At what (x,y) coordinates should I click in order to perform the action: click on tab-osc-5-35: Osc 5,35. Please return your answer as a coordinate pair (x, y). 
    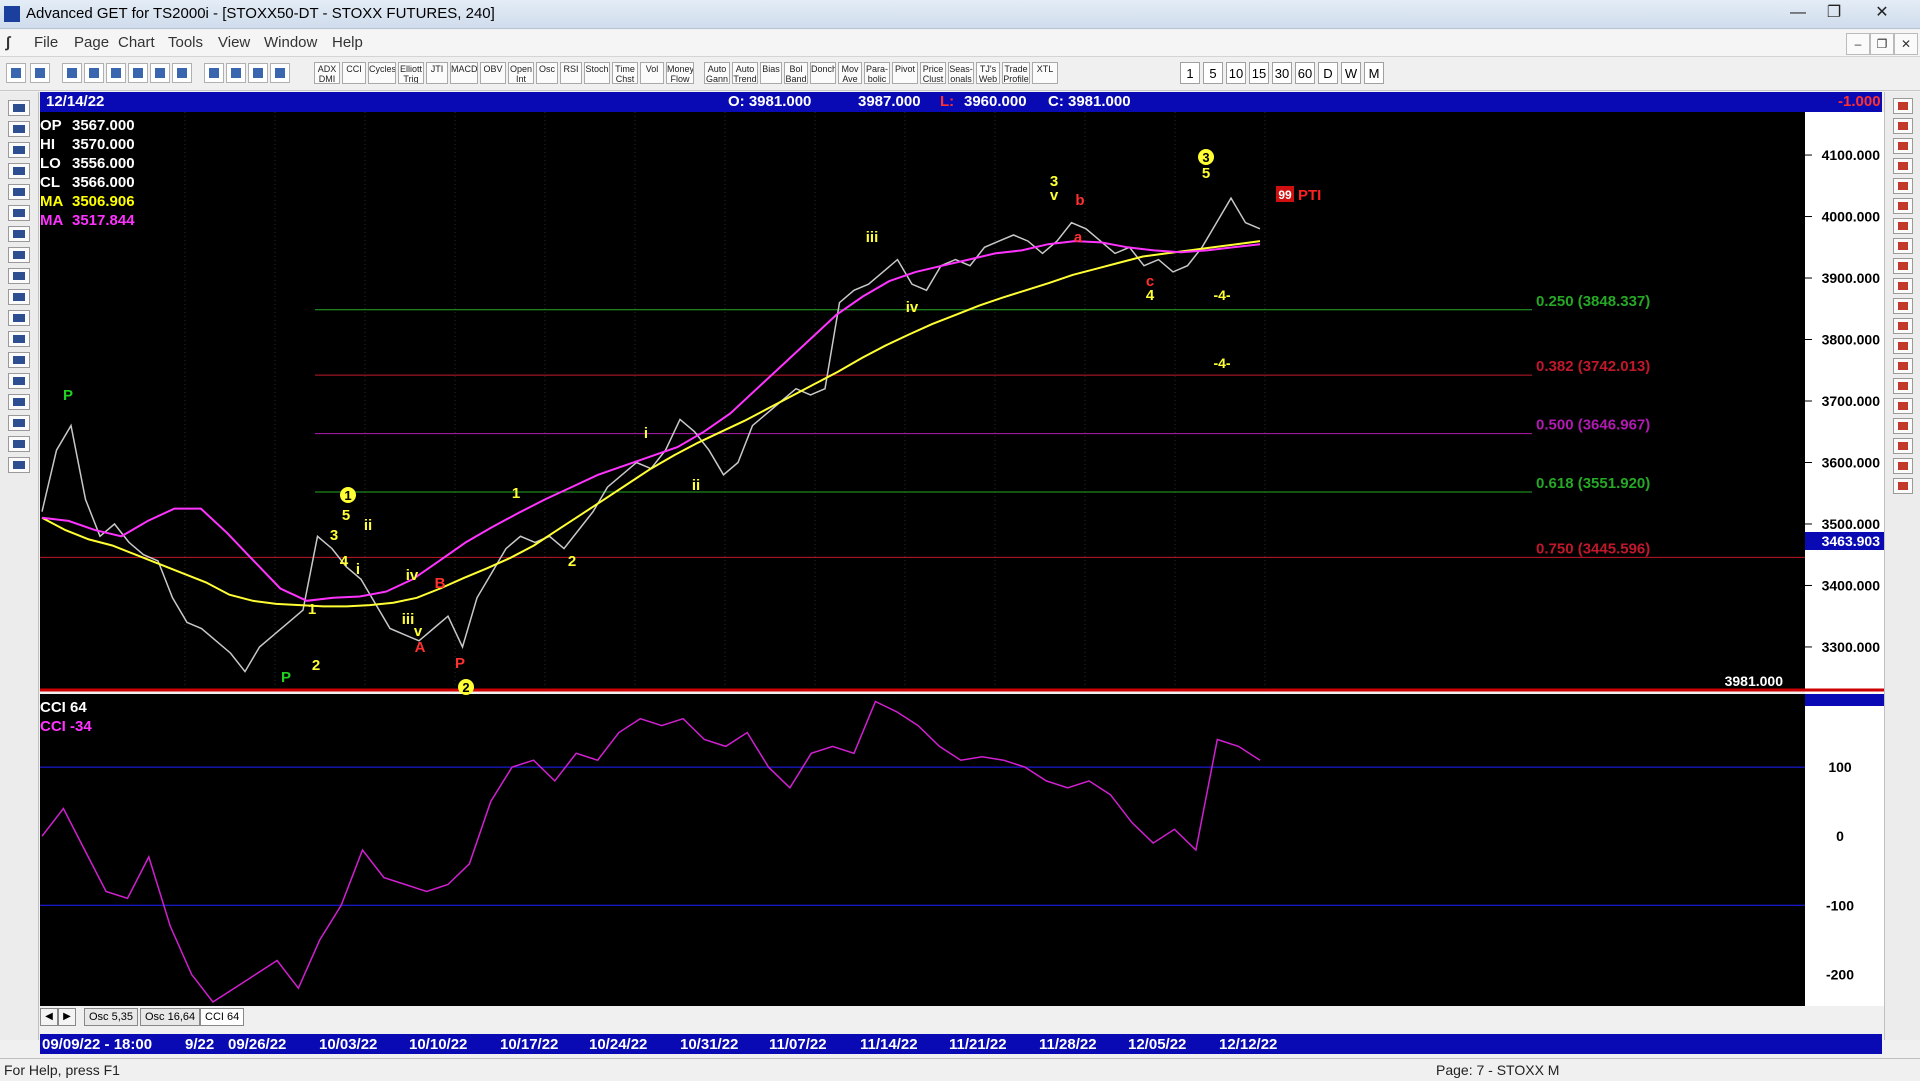
    Looking at the image, I should click on (111, 1017).